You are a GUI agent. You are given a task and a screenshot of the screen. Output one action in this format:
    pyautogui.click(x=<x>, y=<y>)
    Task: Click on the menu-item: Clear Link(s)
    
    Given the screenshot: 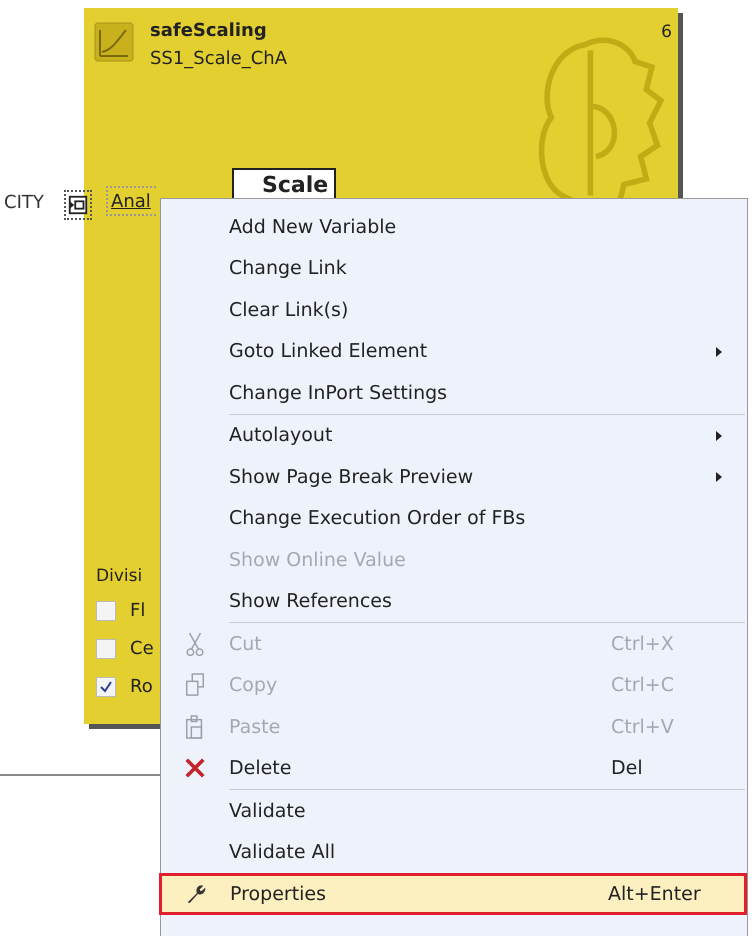 What is the action you would take?
    pyautogui.click(x=454, y=309)
    